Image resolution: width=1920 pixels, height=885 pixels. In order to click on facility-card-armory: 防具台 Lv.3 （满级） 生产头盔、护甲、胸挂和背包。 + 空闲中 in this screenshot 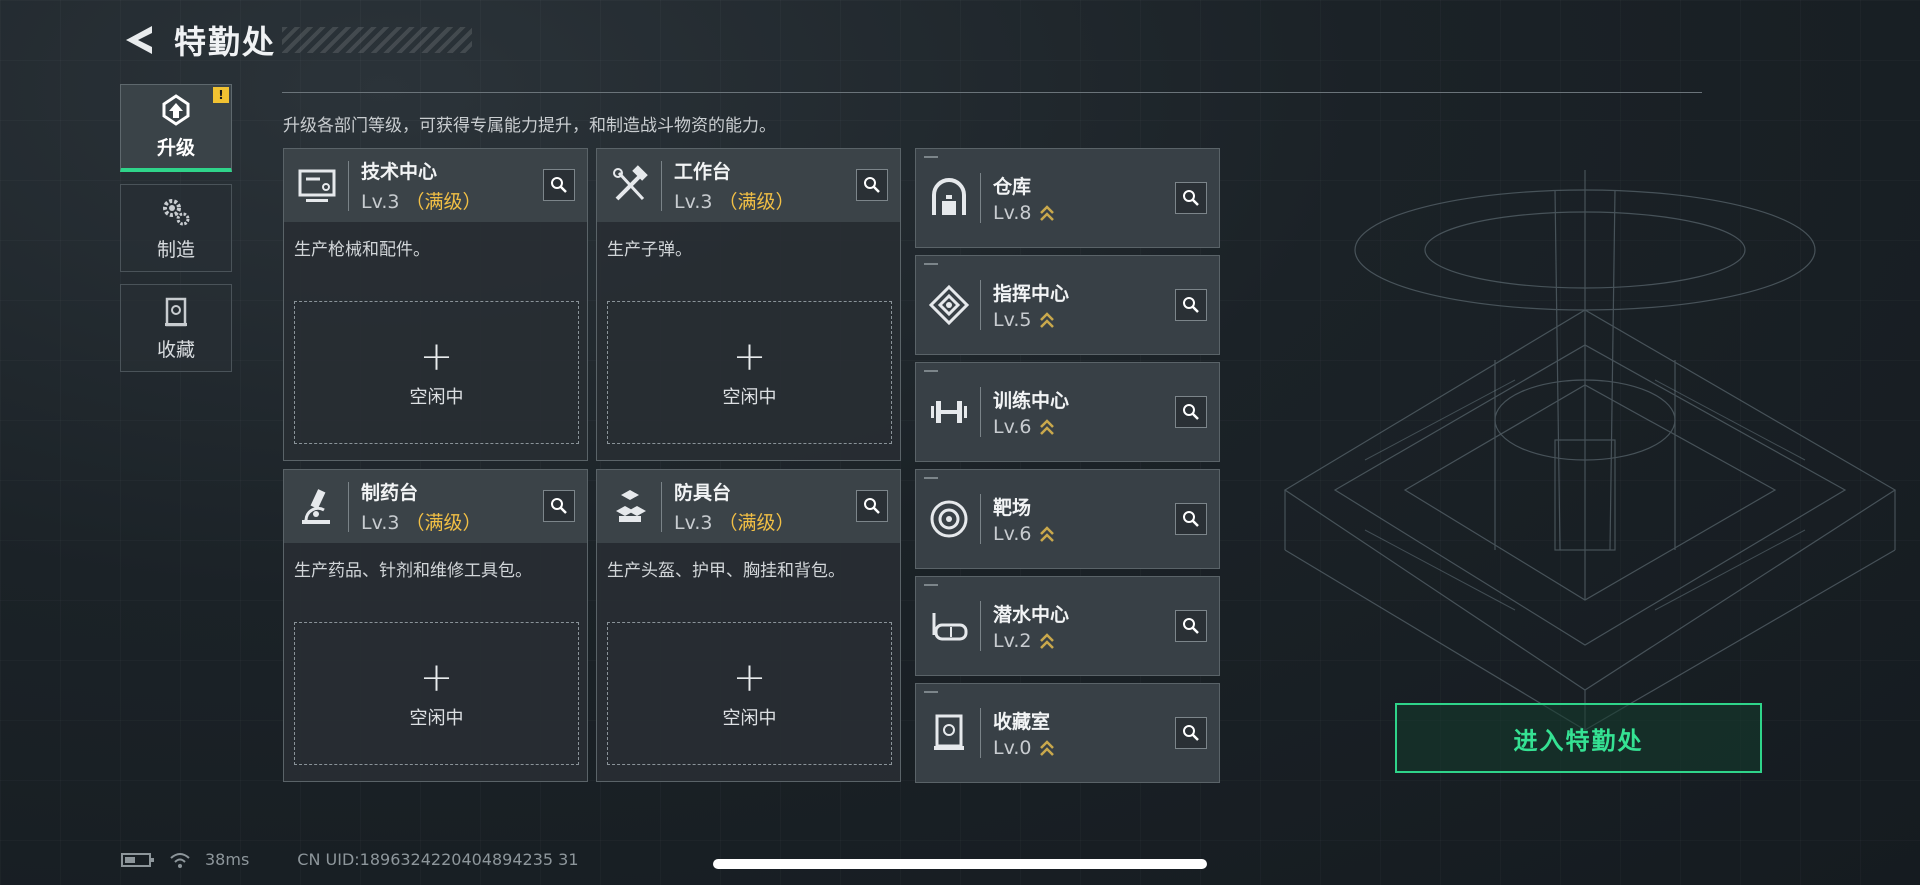, I will do `click(748, 625)`.